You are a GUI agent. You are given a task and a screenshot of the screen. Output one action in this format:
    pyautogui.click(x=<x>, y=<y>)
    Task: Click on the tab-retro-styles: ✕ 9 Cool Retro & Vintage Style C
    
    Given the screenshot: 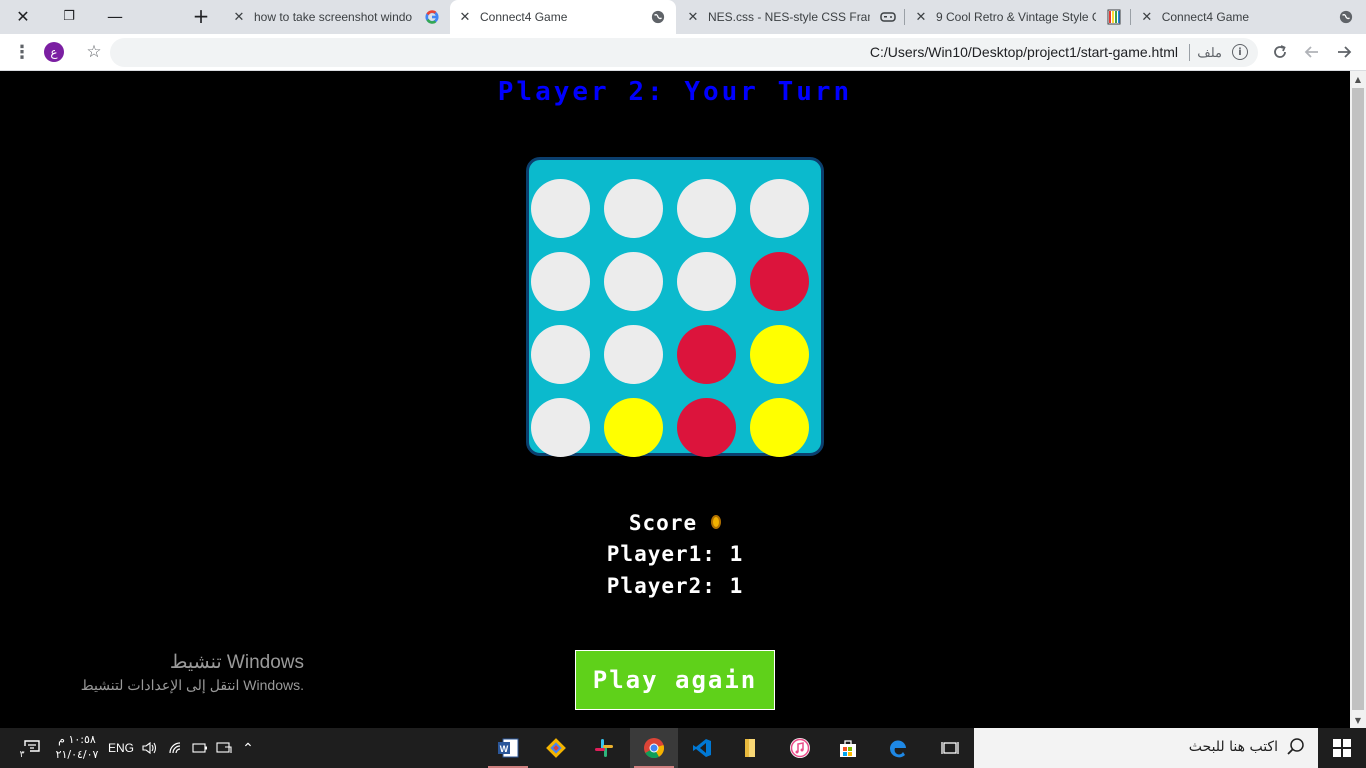 What is the action you would take?
    pyautogui.click(x=1017, y=17)
    